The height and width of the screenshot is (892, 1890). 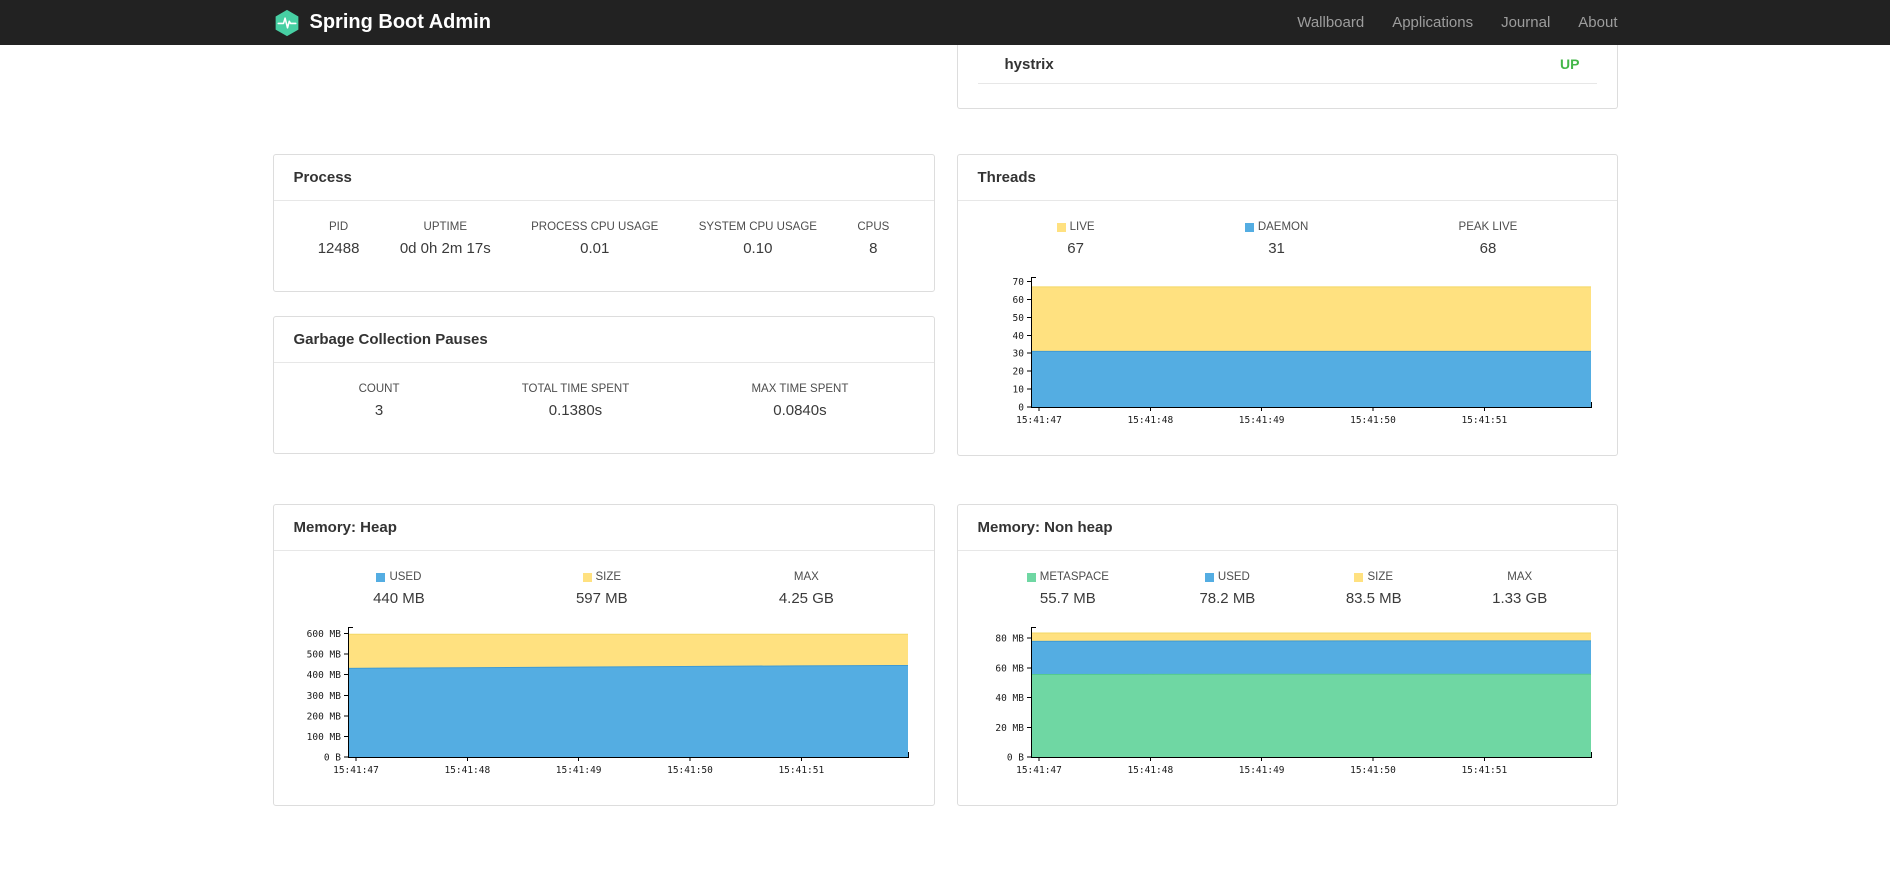 What do you see at coordinates (1075, 239) in the screenshot?
I see `metric-live: LIVE 67` at bounding box center [1075, 239].